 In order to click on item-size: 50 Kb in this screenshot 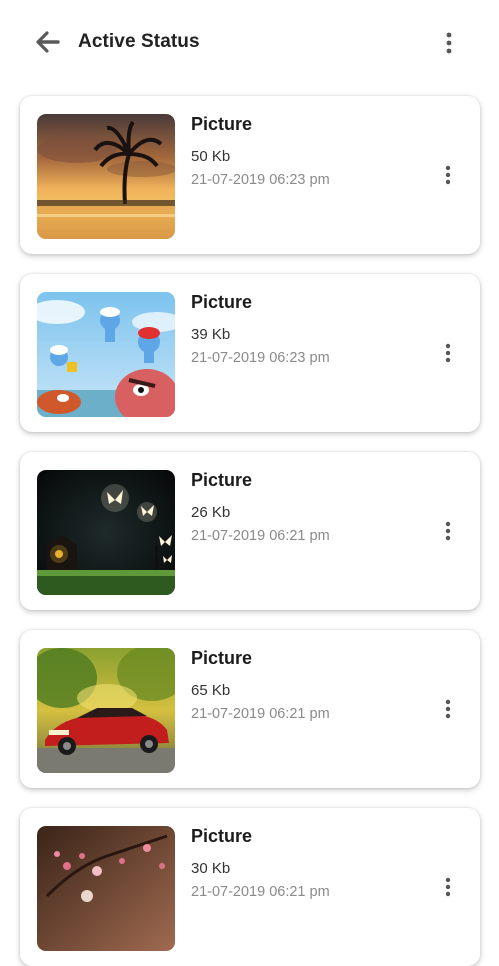, I will do `click(211, 156)`.